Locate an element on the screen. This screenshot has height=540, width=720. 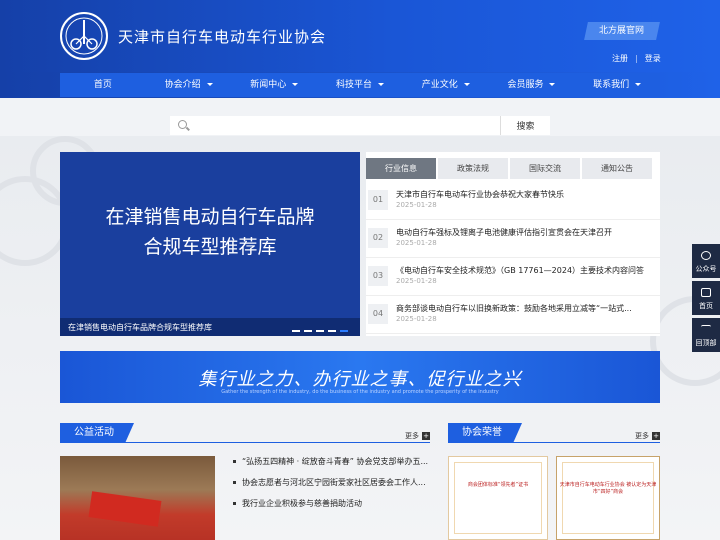
slogan-main: 集行业之力、办行业之事、促行业之兴 is located at coordinates (360, 379).